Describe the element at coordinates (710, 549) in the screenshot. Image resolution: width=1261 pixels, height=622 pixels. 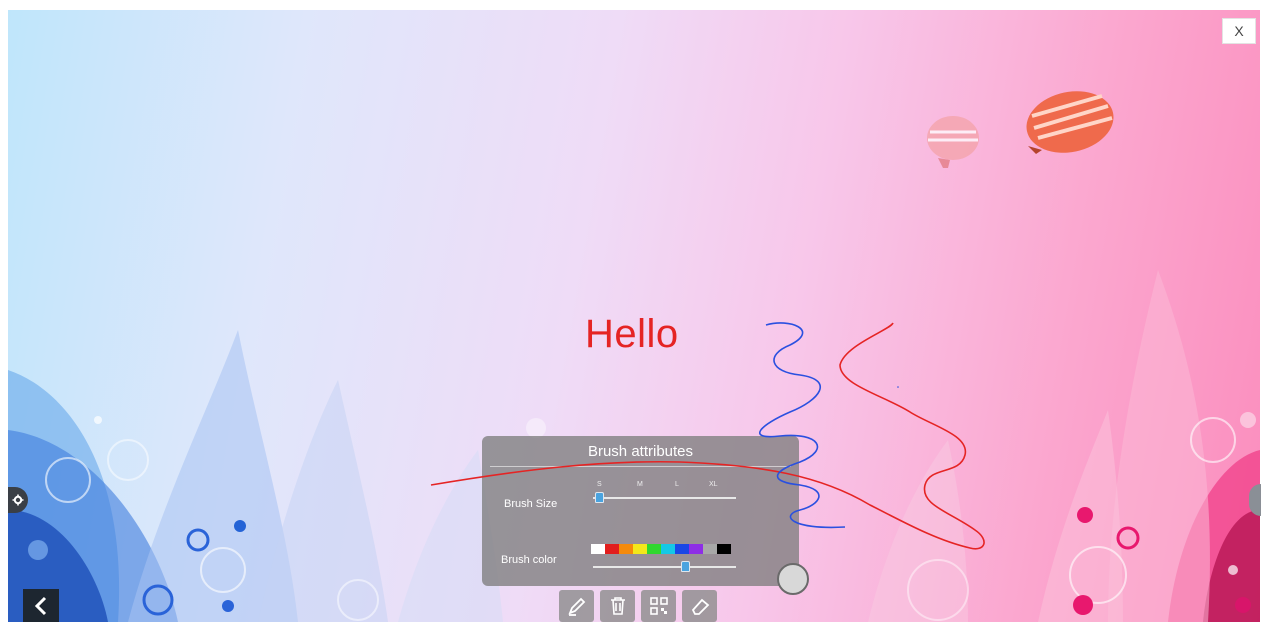
I see `color-swatch-gray` at that location.